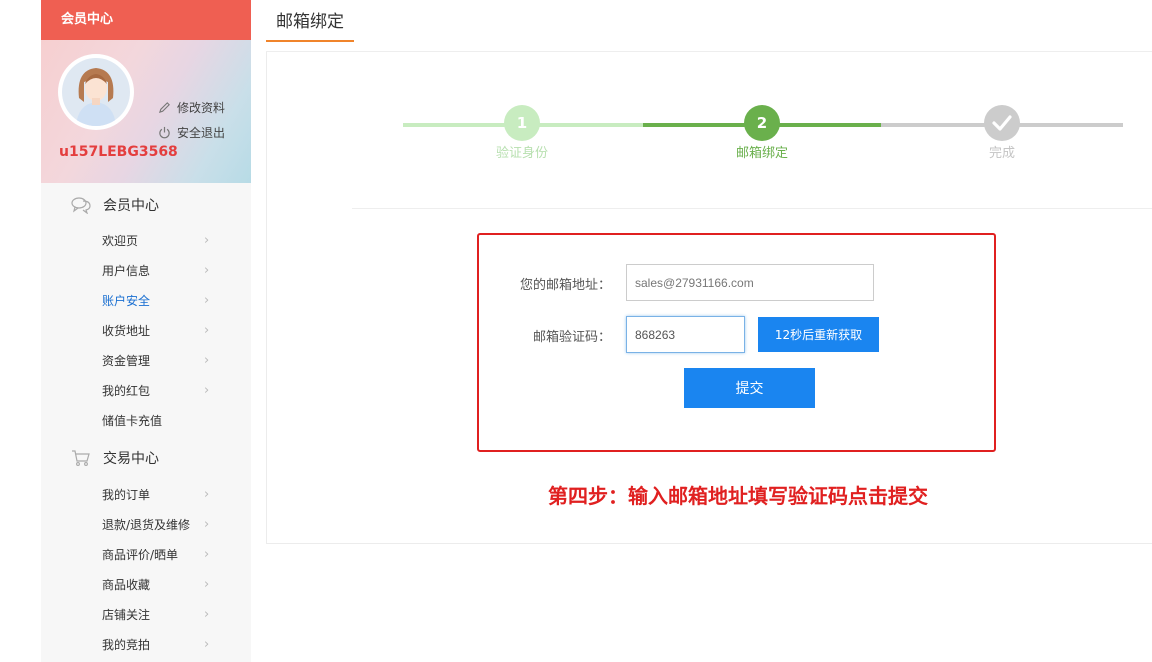 This screenshot has height=662, width=1152. I want to click on sidebar-item-orders: 我的订单 ›, so click(146, 495).